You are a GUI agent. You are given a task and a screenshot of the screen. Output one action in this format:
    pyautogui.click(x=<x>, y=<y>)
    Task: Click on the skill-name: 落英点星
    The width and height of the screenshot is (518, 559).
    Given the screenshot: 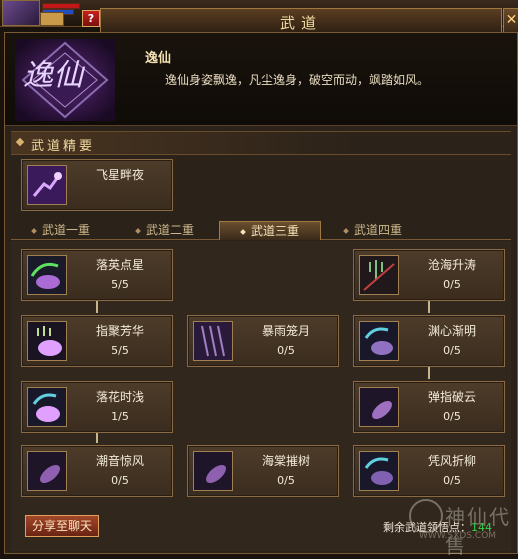 What is the action you would take?
    pyautogui.click(x=119, y=265)
    